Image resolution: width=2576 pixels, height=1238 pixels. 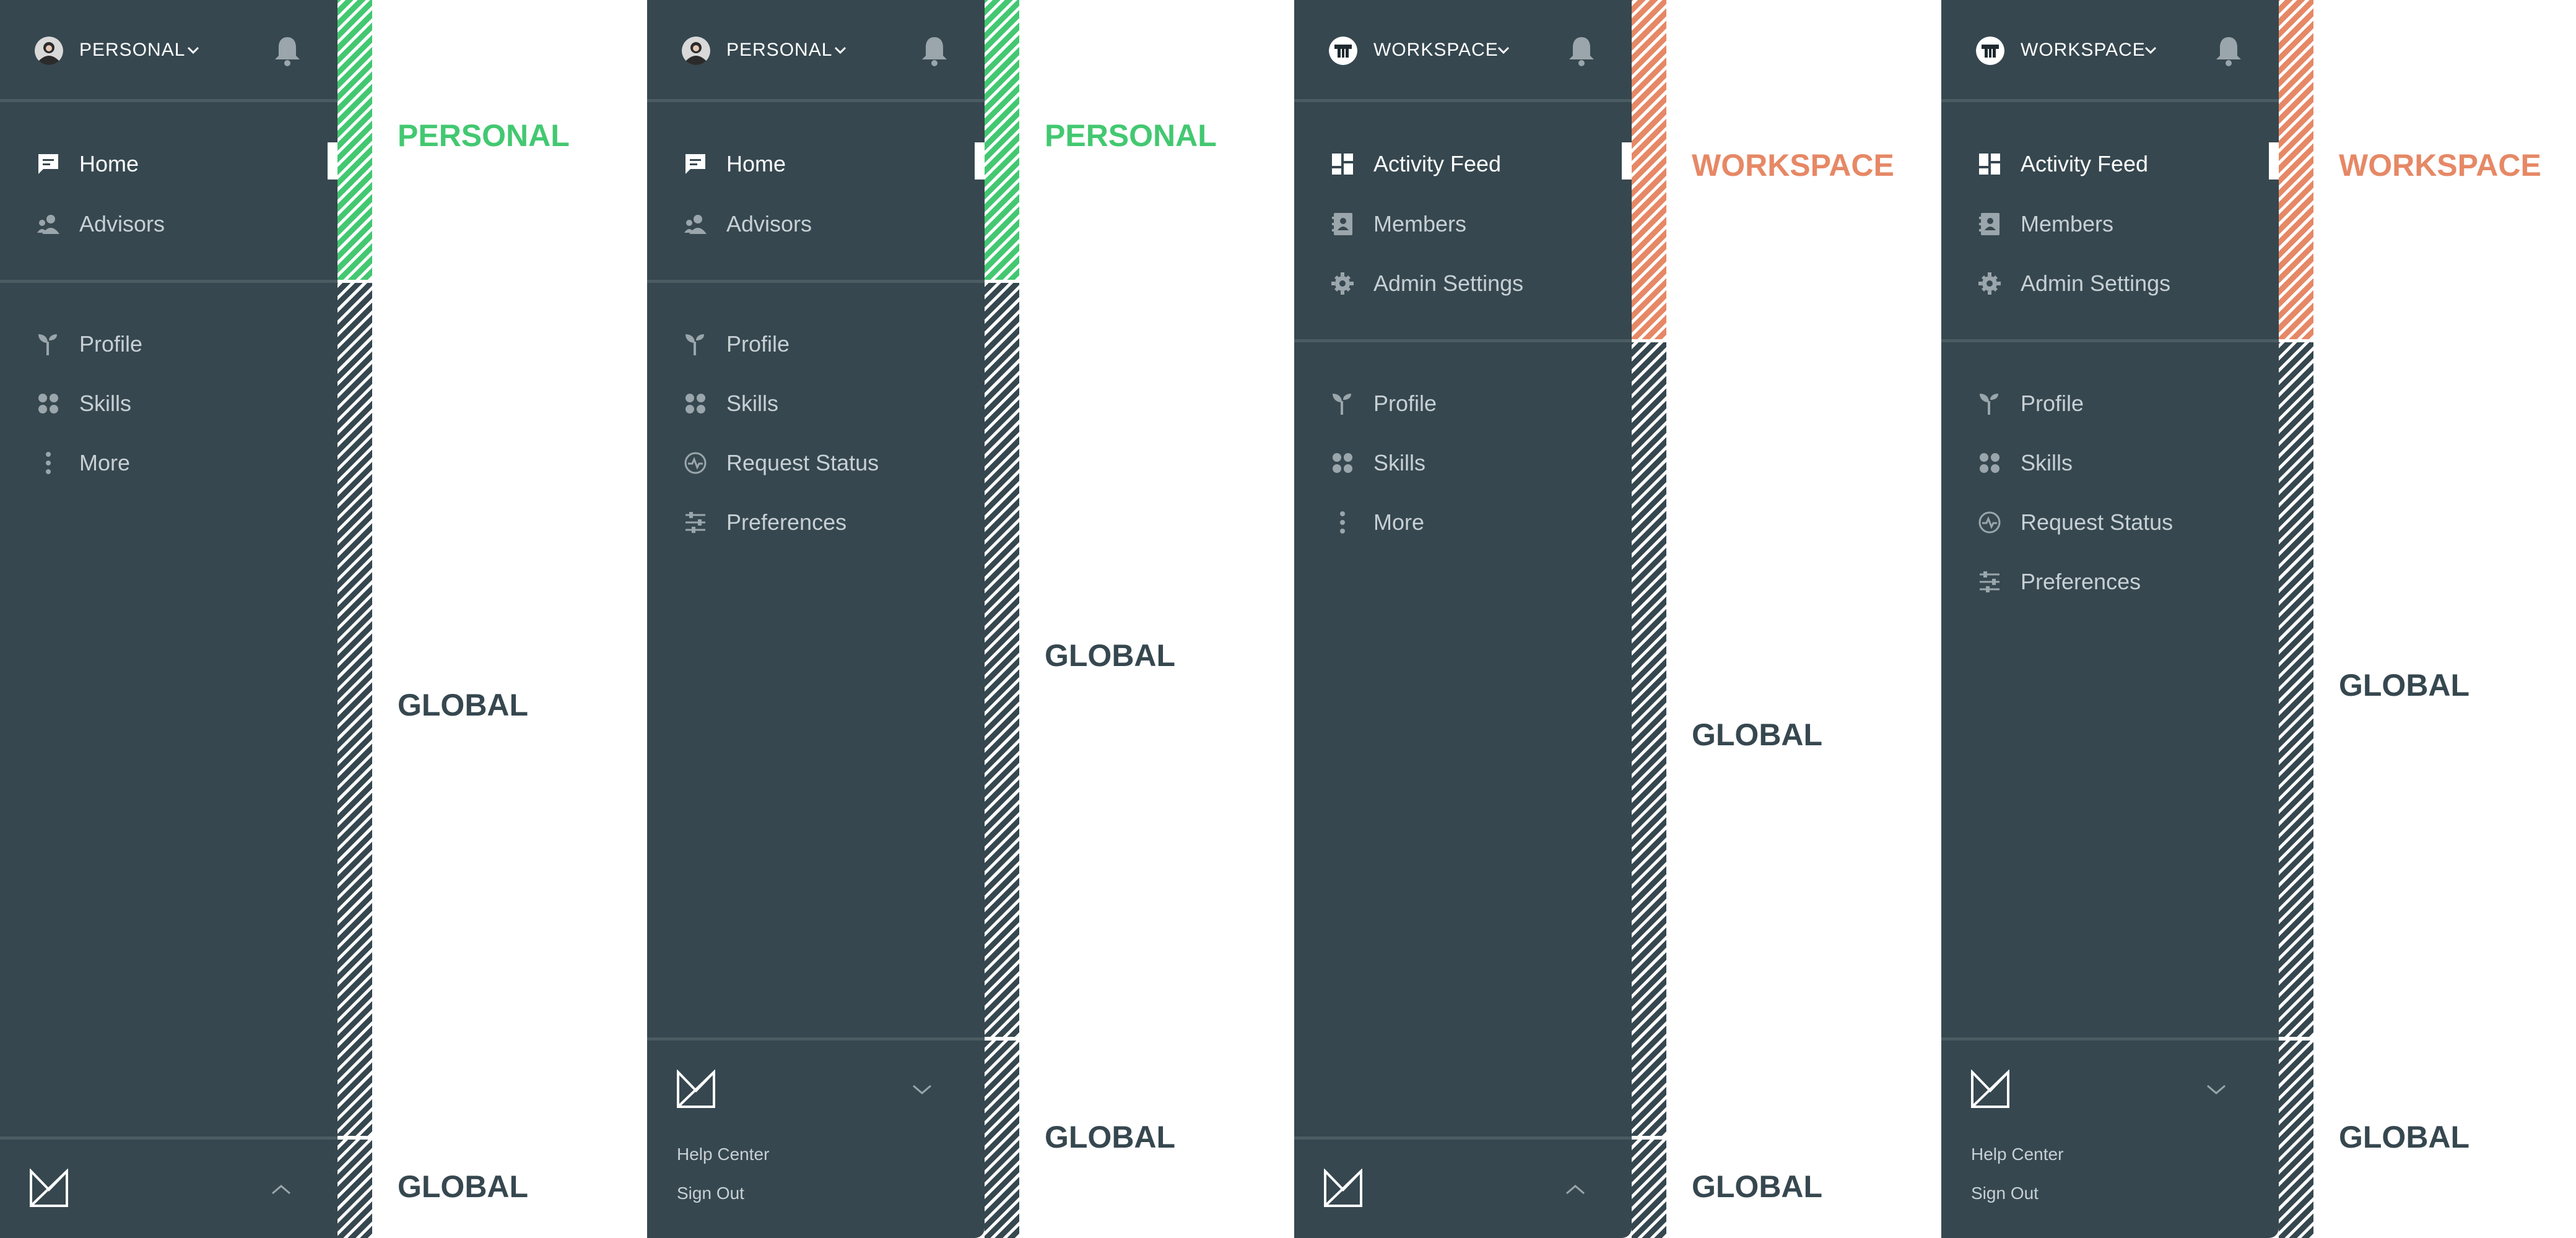 I want to click on people-icon, so click(x=695, y=224).